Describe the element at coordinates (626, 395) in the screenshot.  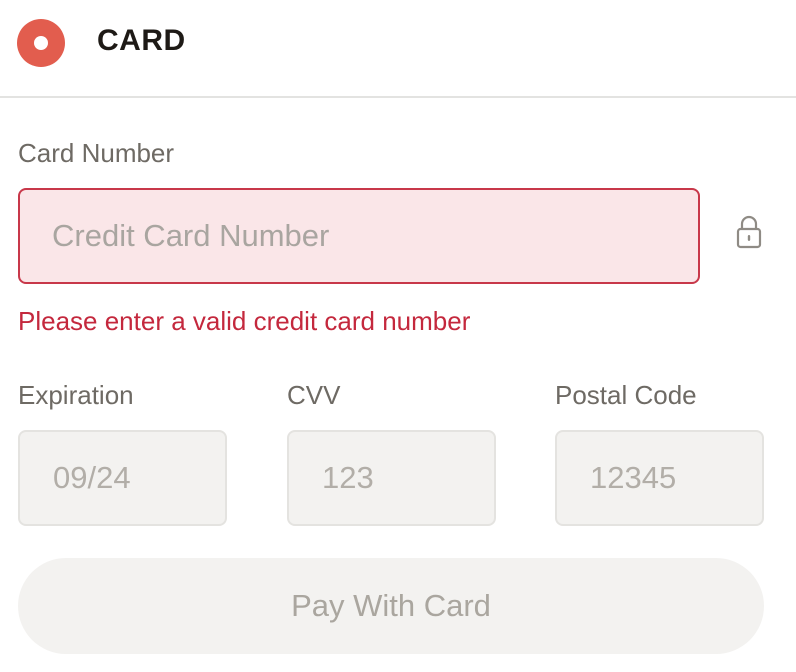
I see `postal-code-label: Postal Code` at that location.